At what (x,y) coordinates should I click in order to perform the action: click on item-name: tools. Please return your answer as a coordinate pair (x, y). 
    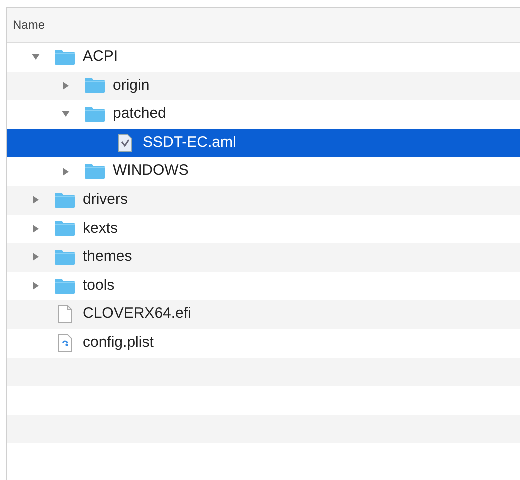
    Looking at the image, I should click on (99, 286).